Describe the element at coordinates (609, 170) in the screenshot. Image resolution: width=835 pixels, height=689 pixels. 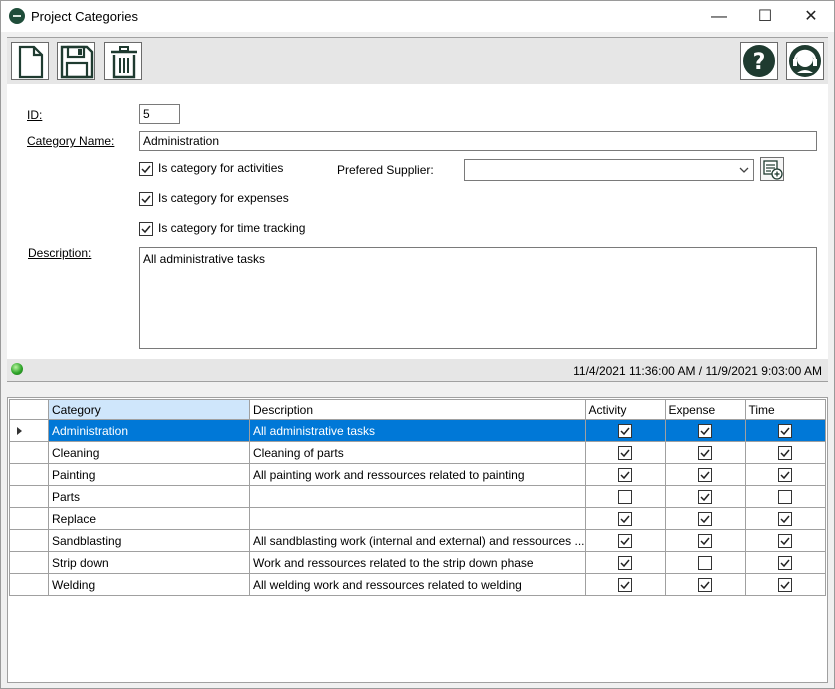
I see `supplier-dropdown` at that location.